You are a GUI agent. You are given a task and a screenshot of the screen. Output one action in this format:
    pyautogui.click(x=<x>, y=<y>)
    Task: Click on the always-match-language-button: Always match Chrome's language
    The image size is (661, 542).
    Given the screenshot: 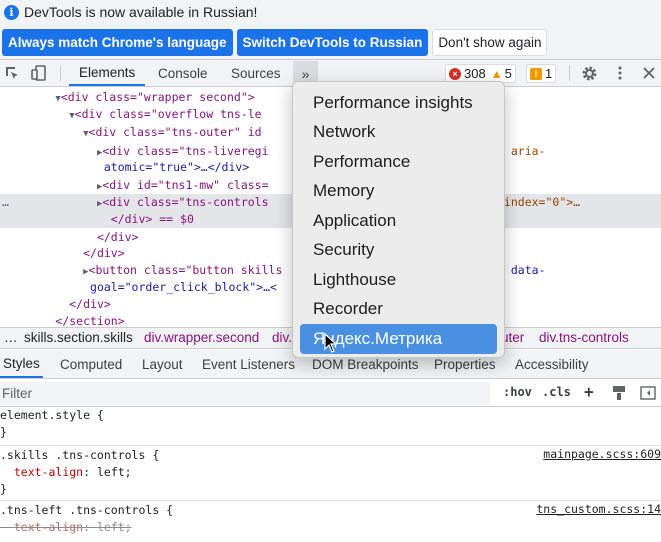 What is the action you would take?
    pyautogui.click(x=117, y=42)
    